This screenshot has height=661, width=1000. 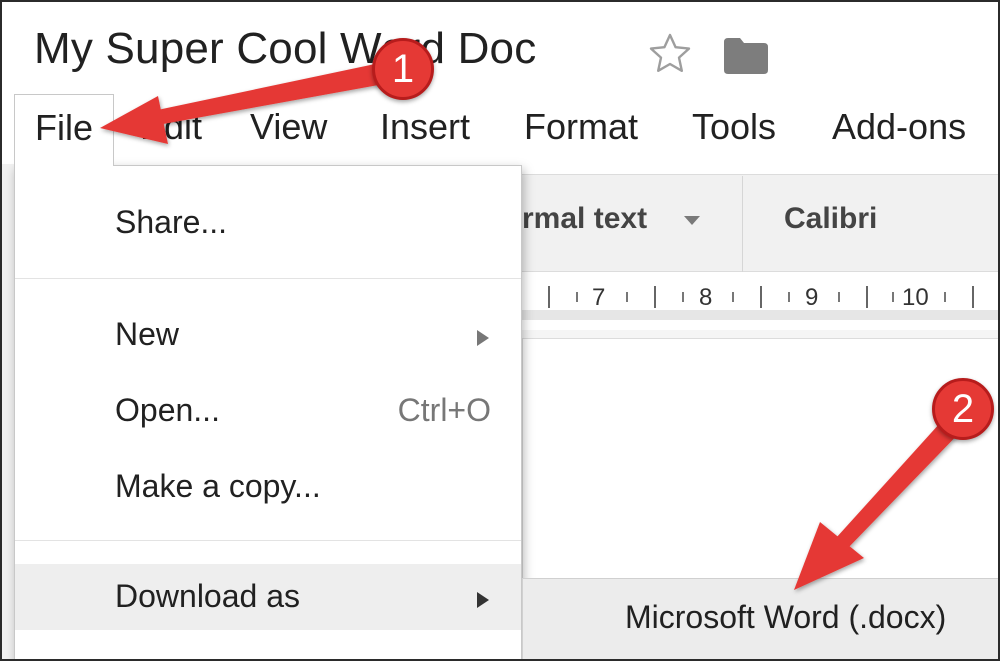 What do you see at coordinates (147, 334) in the screenshot?
I see `menu-item-label: New` at bounding box center [147, 334].